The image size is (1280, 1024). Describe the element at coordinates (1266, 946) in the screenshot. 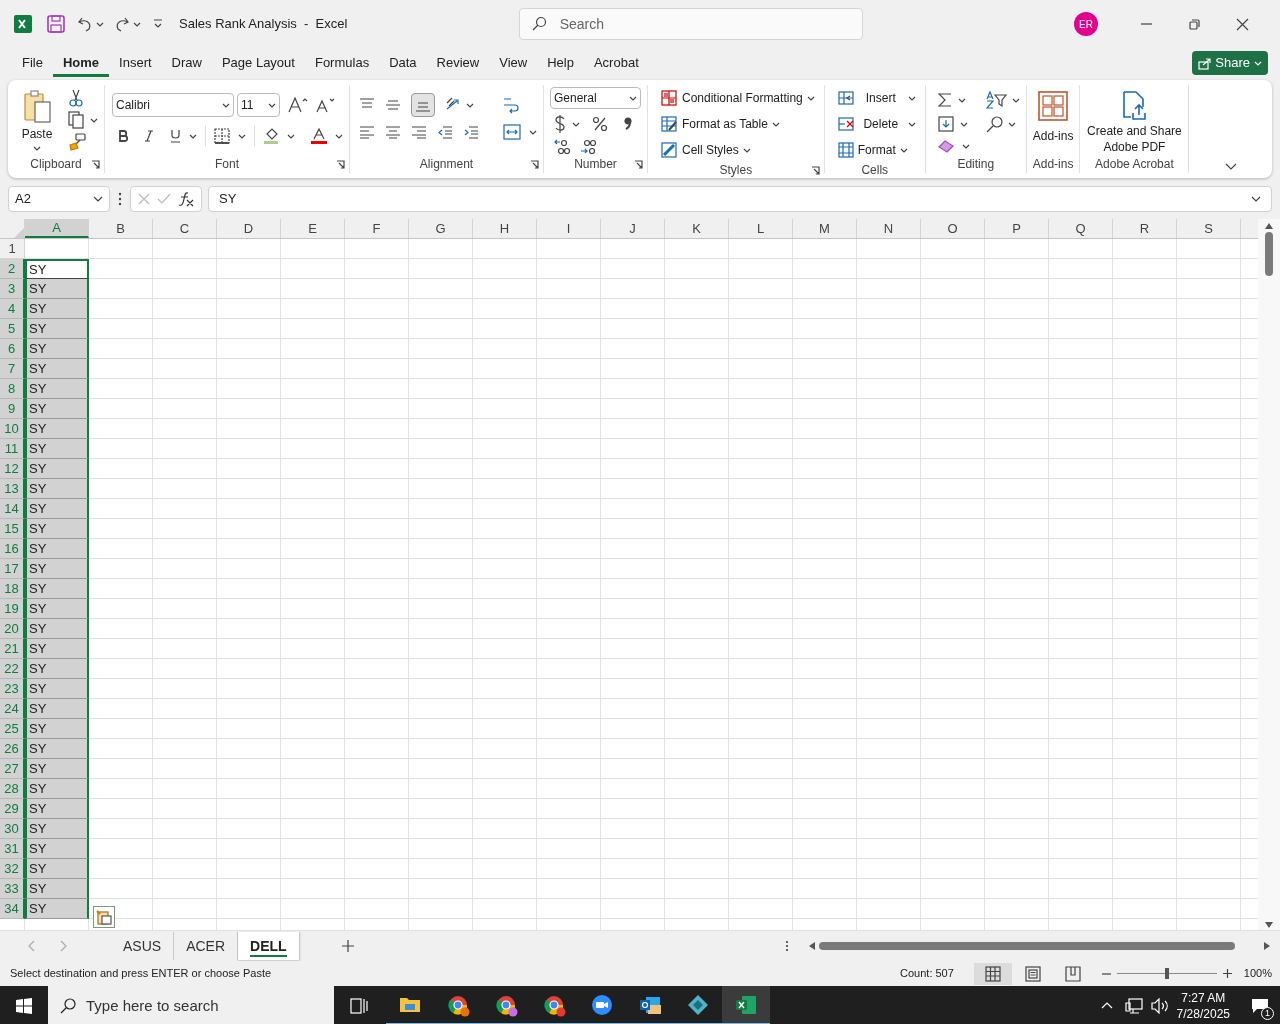

I see `scroll-right-icon` at that location.